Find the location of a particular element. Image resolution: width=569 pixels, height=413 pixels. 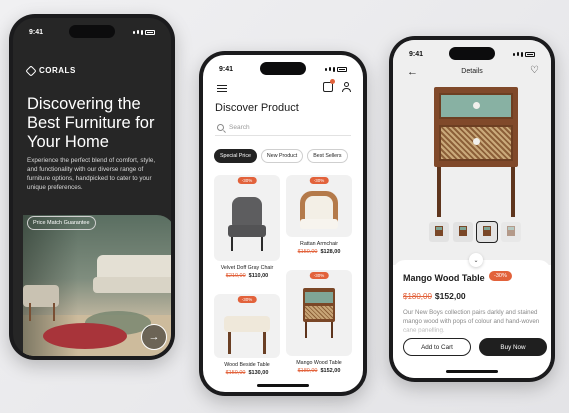

description-fade is located at coordinates (472, 331).